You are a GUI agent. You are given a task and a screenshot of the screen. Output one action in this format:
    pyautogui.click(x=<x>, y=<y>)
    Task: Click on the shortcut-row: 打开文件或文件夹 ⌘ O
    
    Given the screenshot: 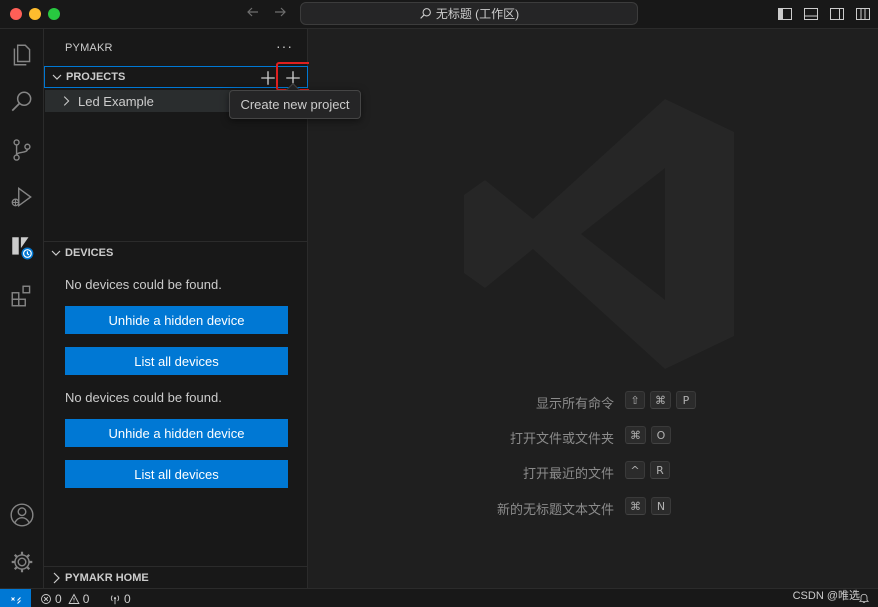 What is the action you would take?
    pyautogui.click(x=593, y=436)
    